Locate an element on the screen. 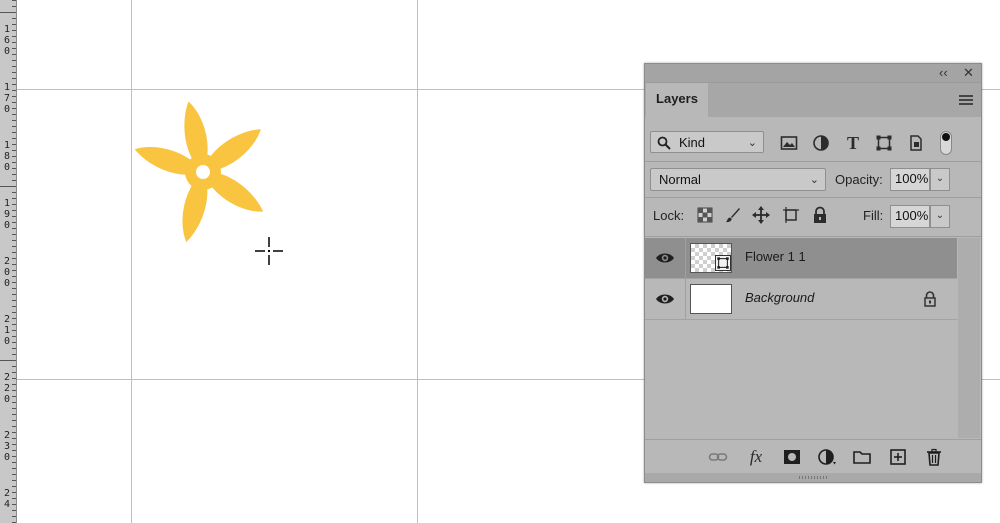 Image resolution: width=1000 pixels, height=523 pixels. ruler-label: 2 0 0 is located at coordinates (7, 272).